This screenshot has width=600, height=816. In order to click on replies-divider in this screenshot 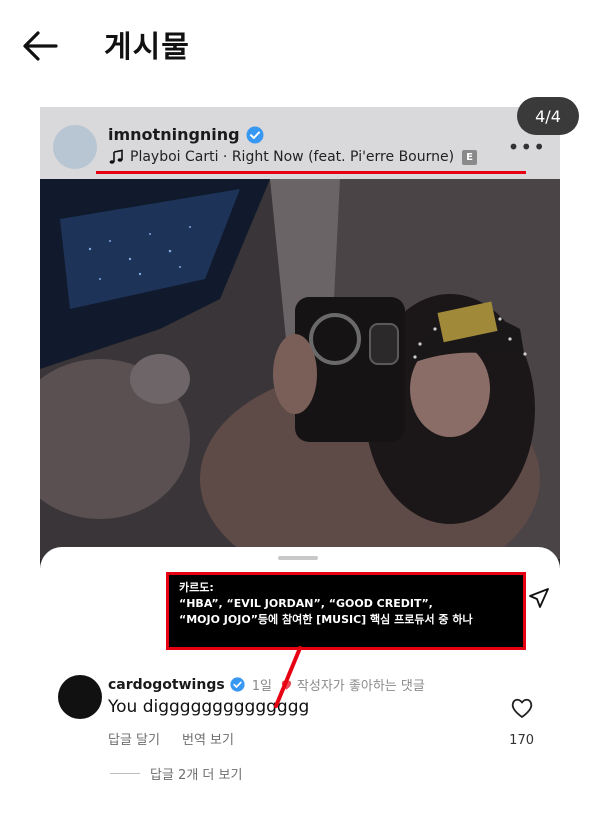, I will do `click(125, 773)`.